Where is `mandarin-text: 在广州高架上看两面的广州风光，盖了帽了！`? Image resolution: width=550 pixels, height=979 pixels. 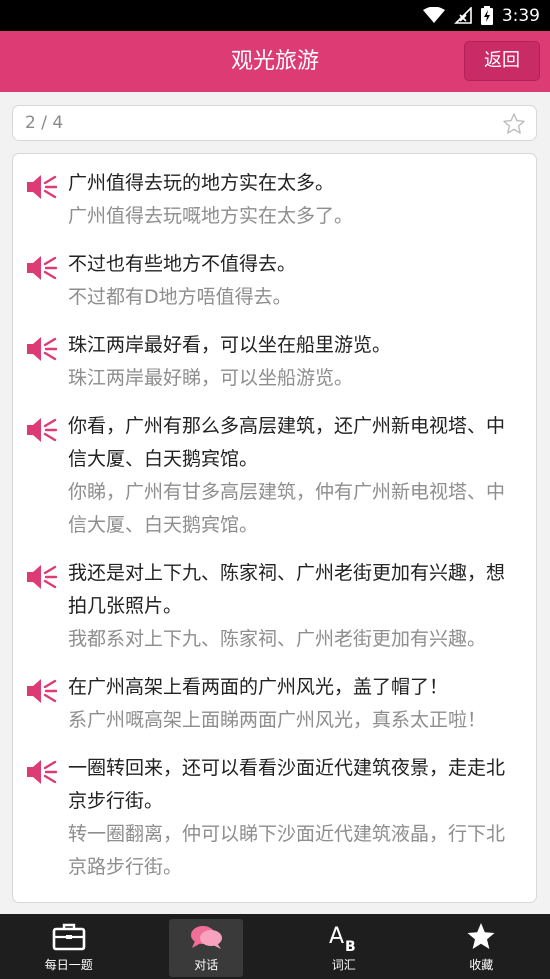 mandarin-text: 在广州高架上看两面的广州风光，盖了帽了！ is located at coordinates (258, 687).